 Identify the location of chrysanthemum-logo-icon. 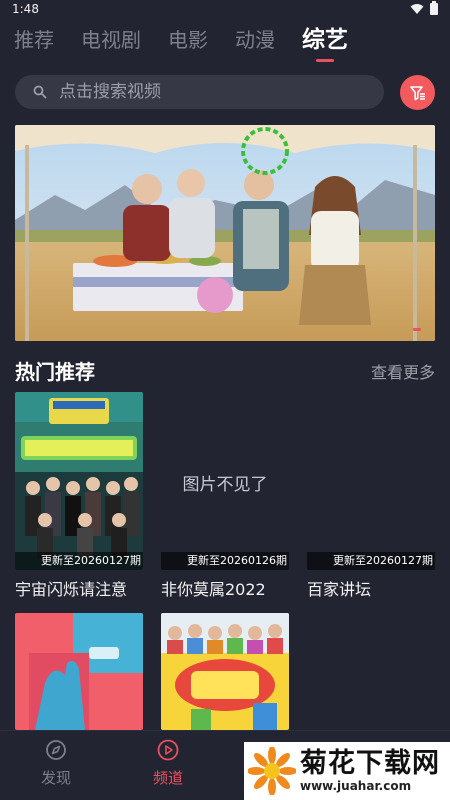
(272, 771).